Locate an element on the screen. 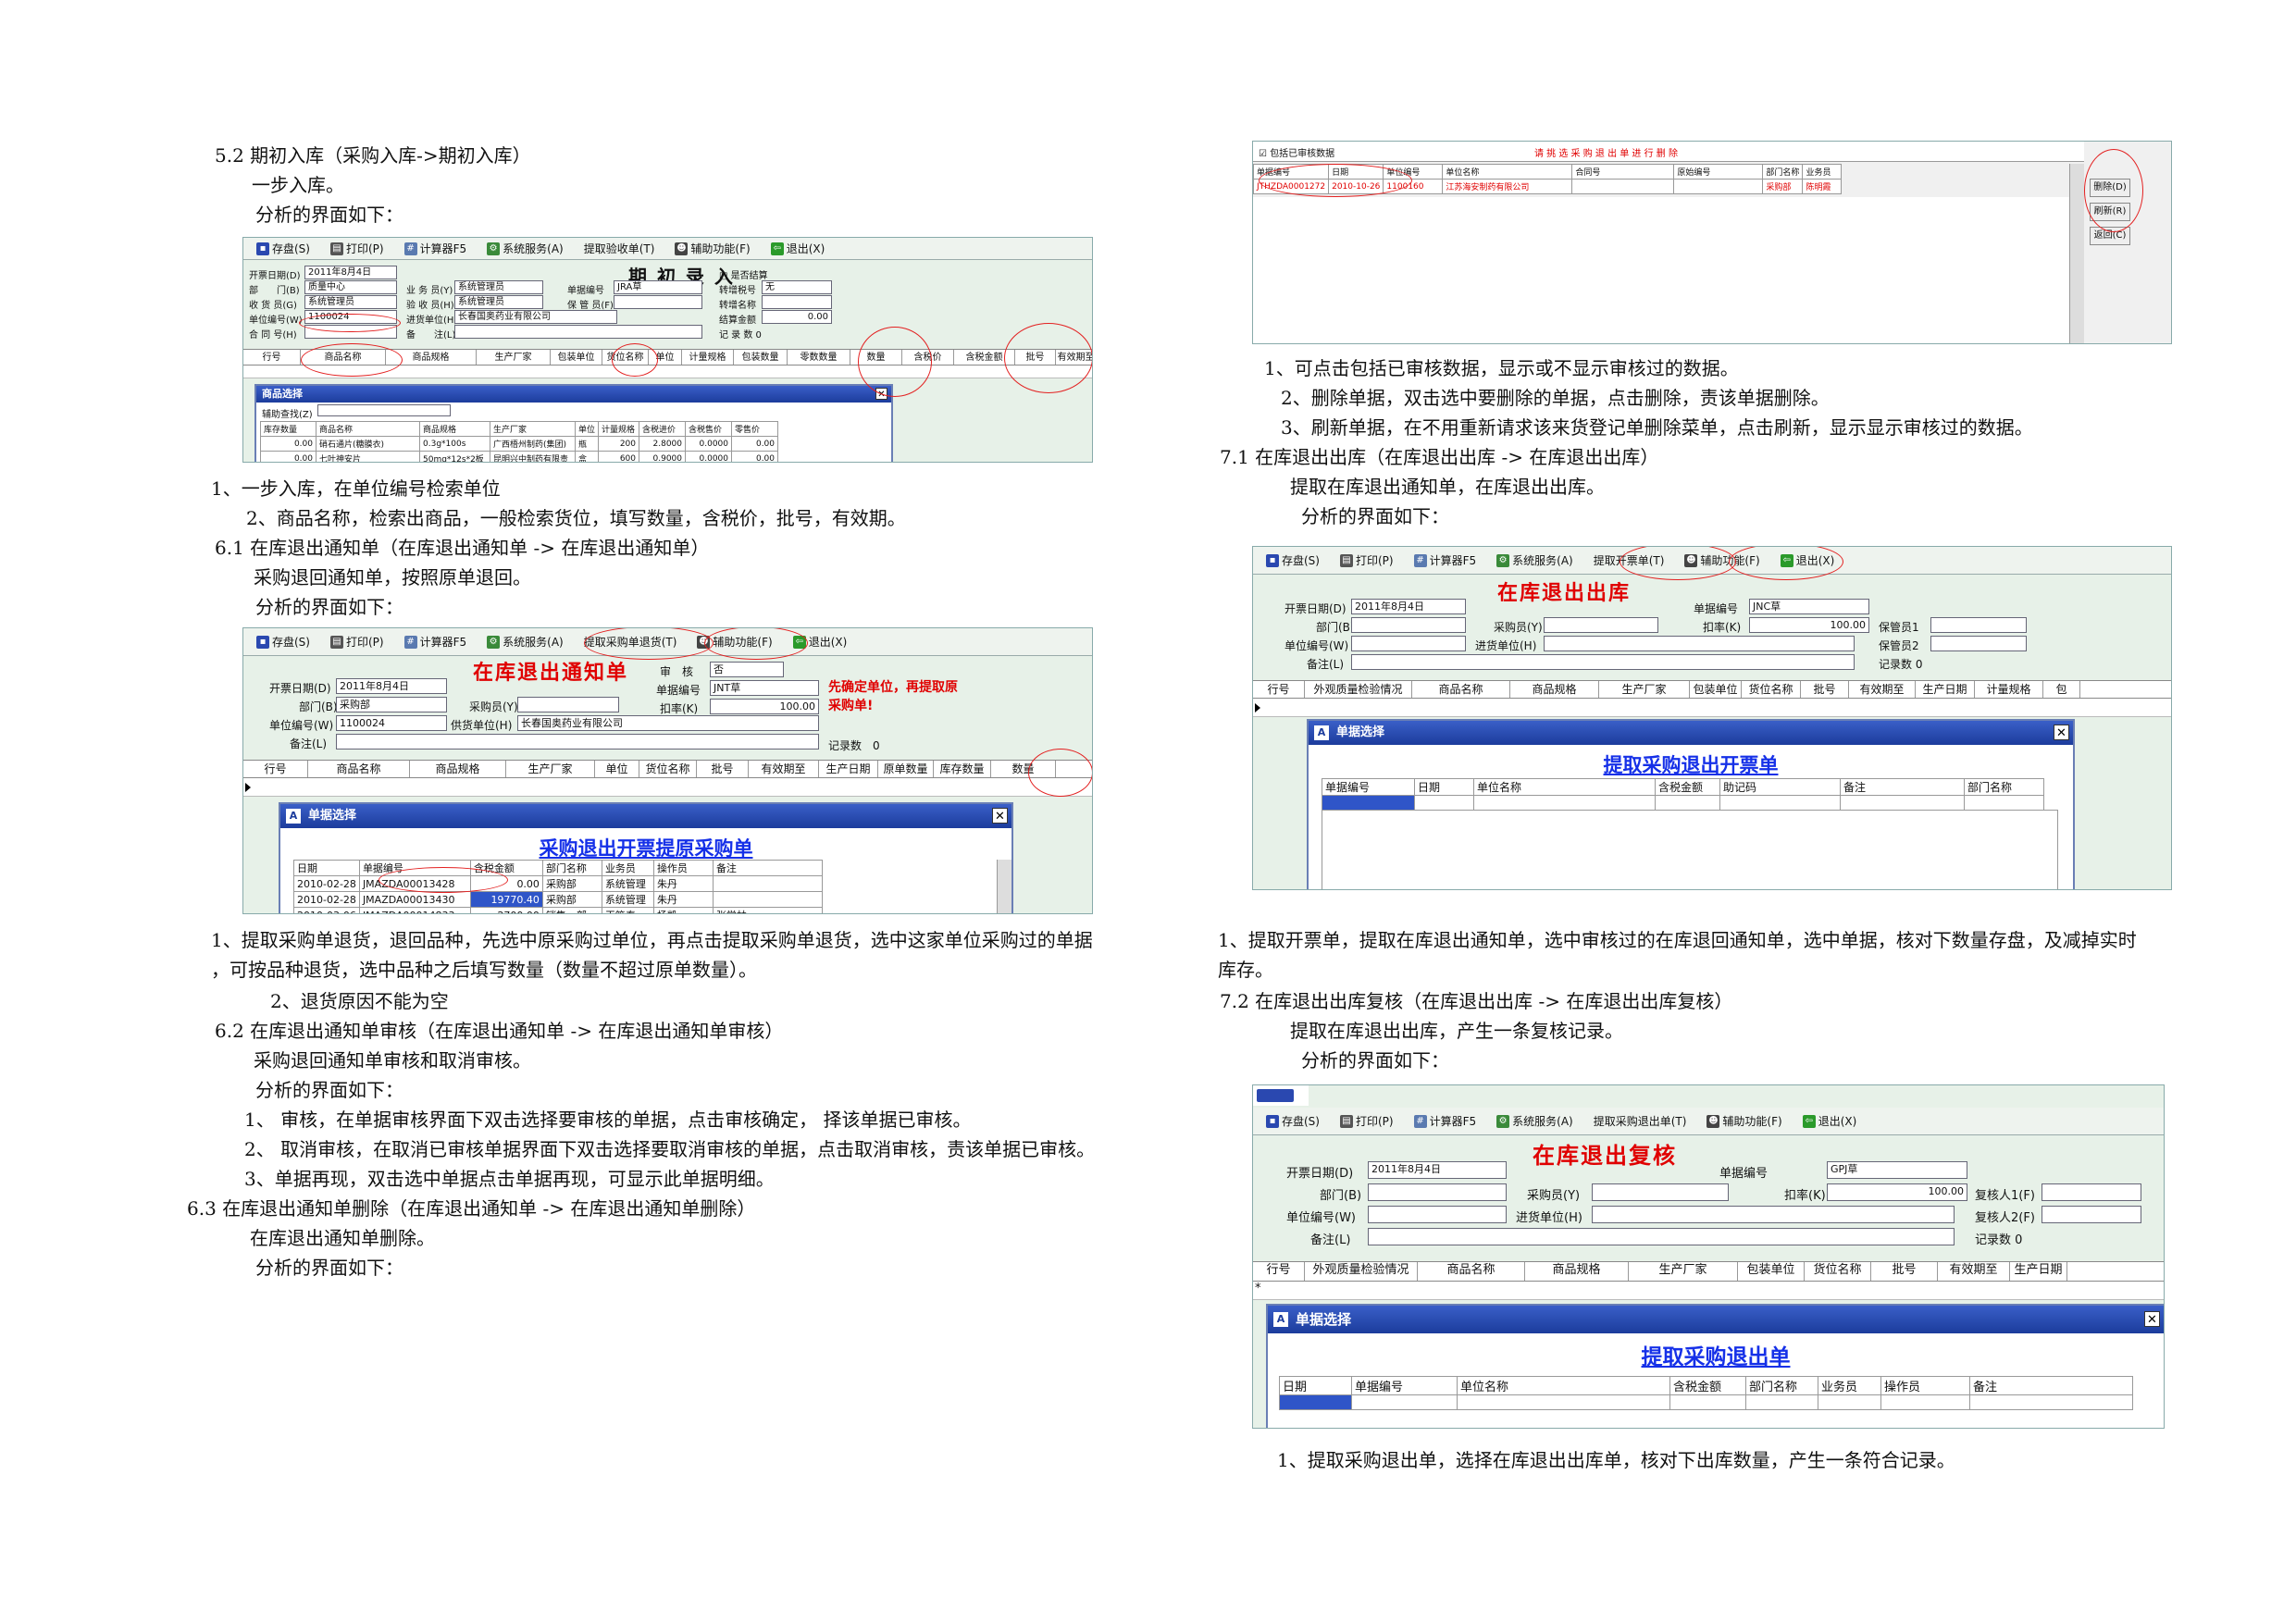  column-header: 库存数量 is located at coordinates (288, 429).